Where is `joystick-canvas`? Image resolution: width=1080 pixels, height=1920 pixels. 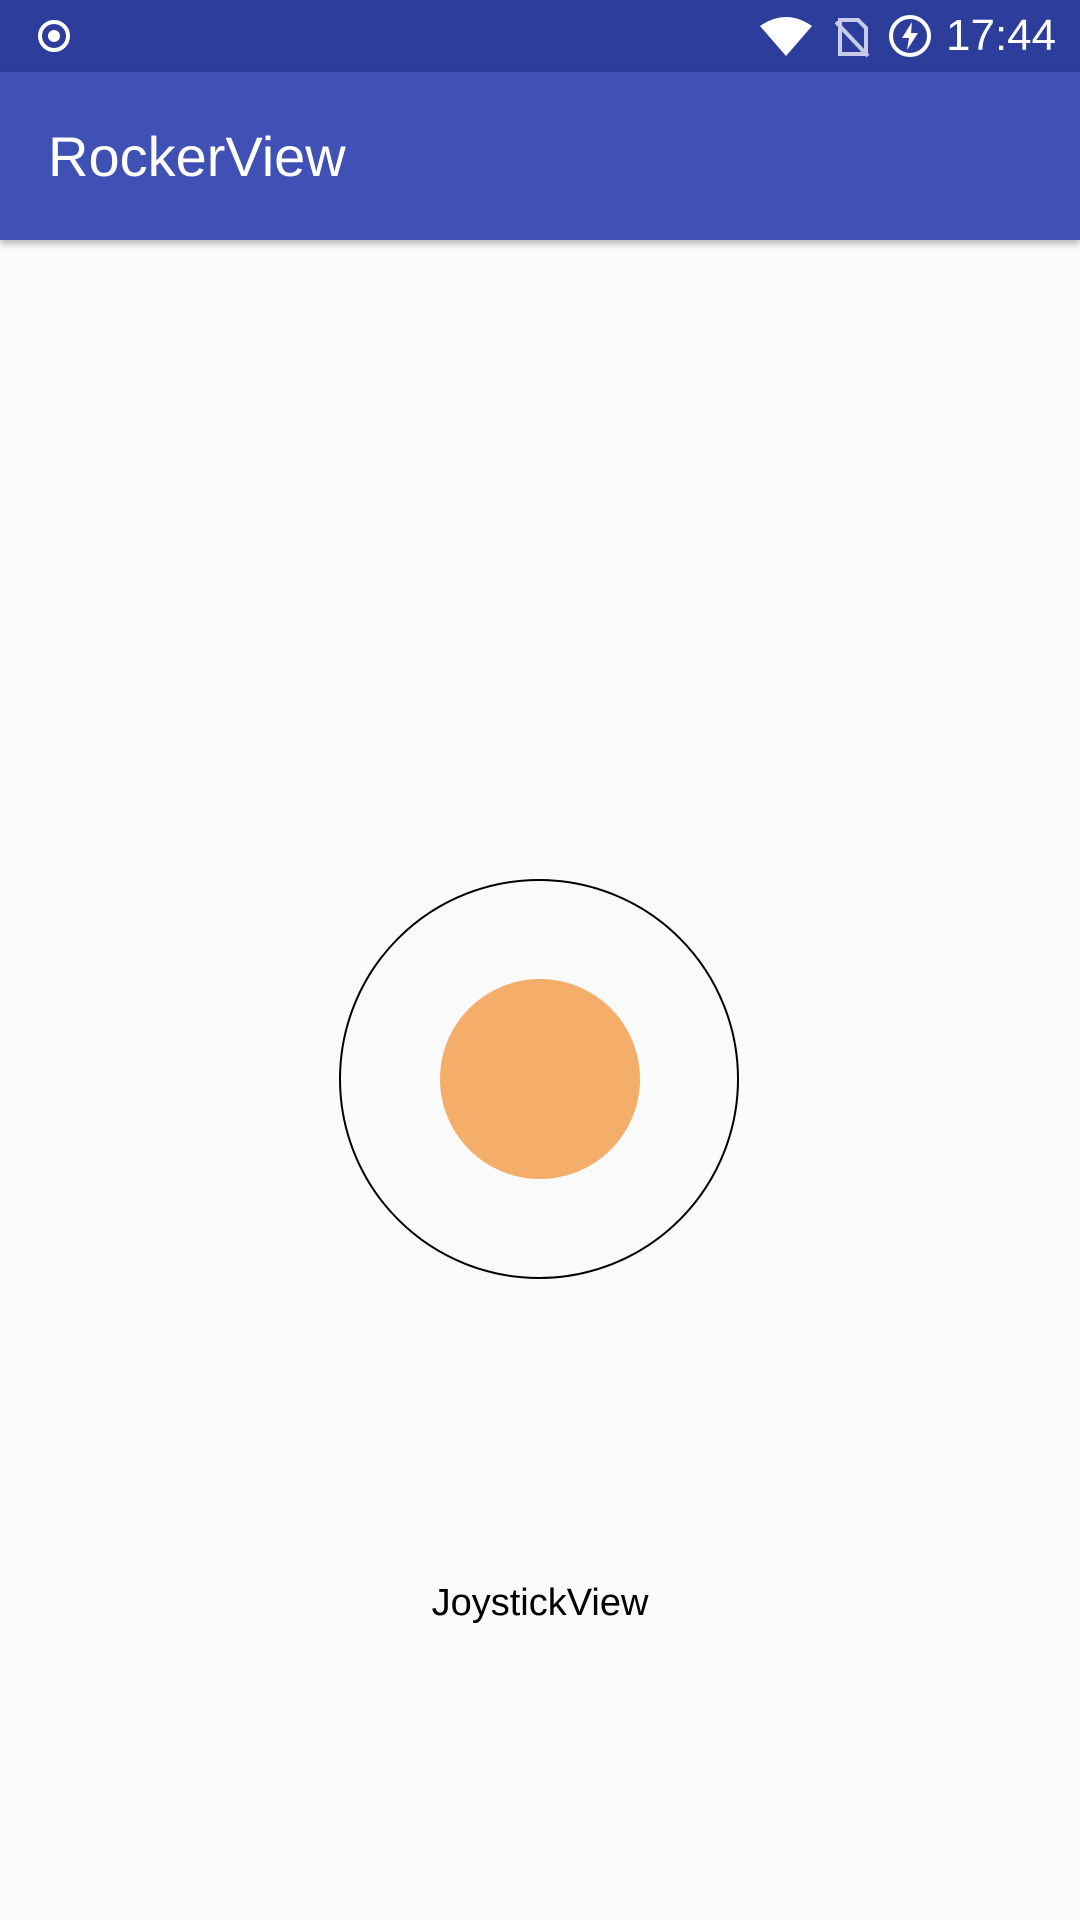
joystick-canvas is located at coordinates (539, 1079).